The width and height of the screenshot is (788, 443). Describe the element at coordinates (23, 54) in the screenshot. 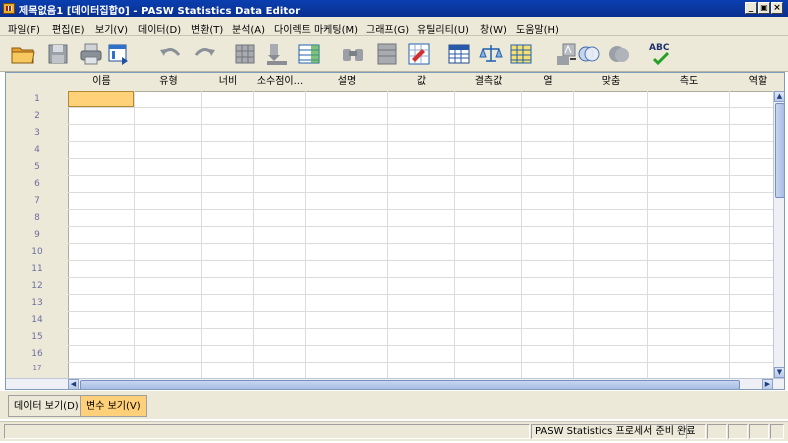

I see `open-folder-icon` at that location.